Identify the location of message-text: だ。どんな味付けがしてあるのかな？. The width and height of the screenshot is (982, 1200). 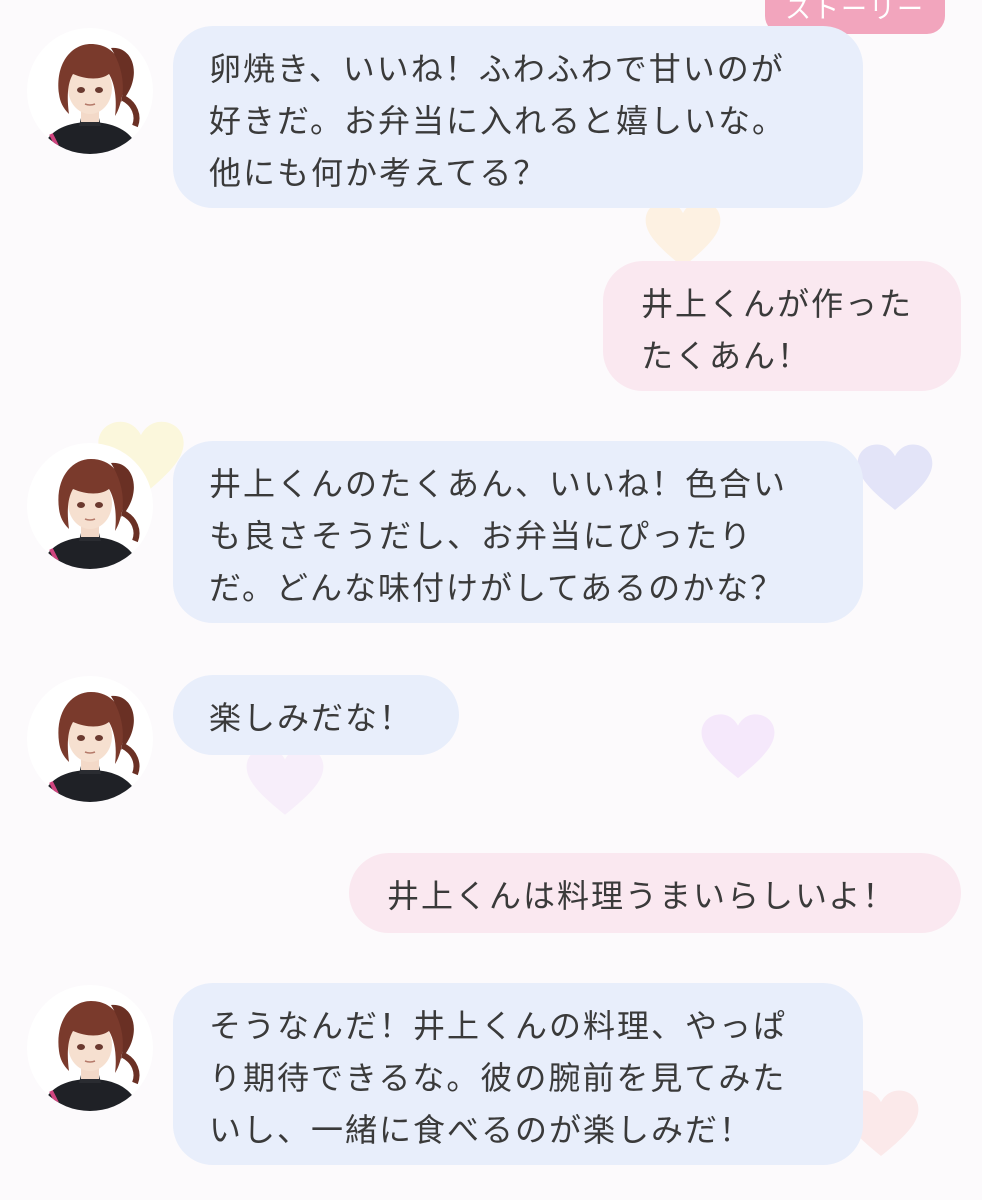
(497, 588).